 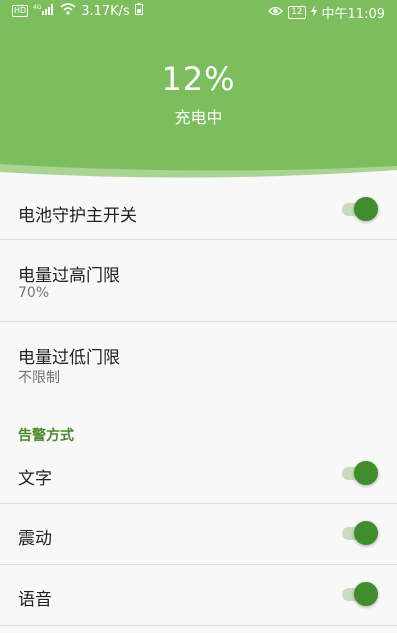 What do you see at coordinates (39, 378) in the screenshot?
I see `low-threshold-value: 不限制` at bounding box center [39, 378].